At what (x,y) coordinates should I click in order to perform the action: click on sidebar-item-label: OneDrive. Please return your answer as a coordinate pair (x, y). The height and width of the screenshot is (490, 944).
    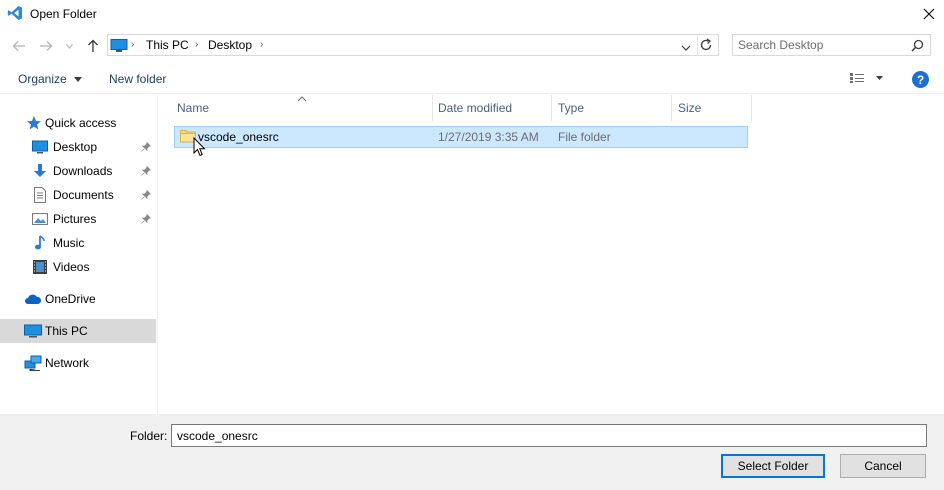
    Looking at the image, I should click on (70, 299).